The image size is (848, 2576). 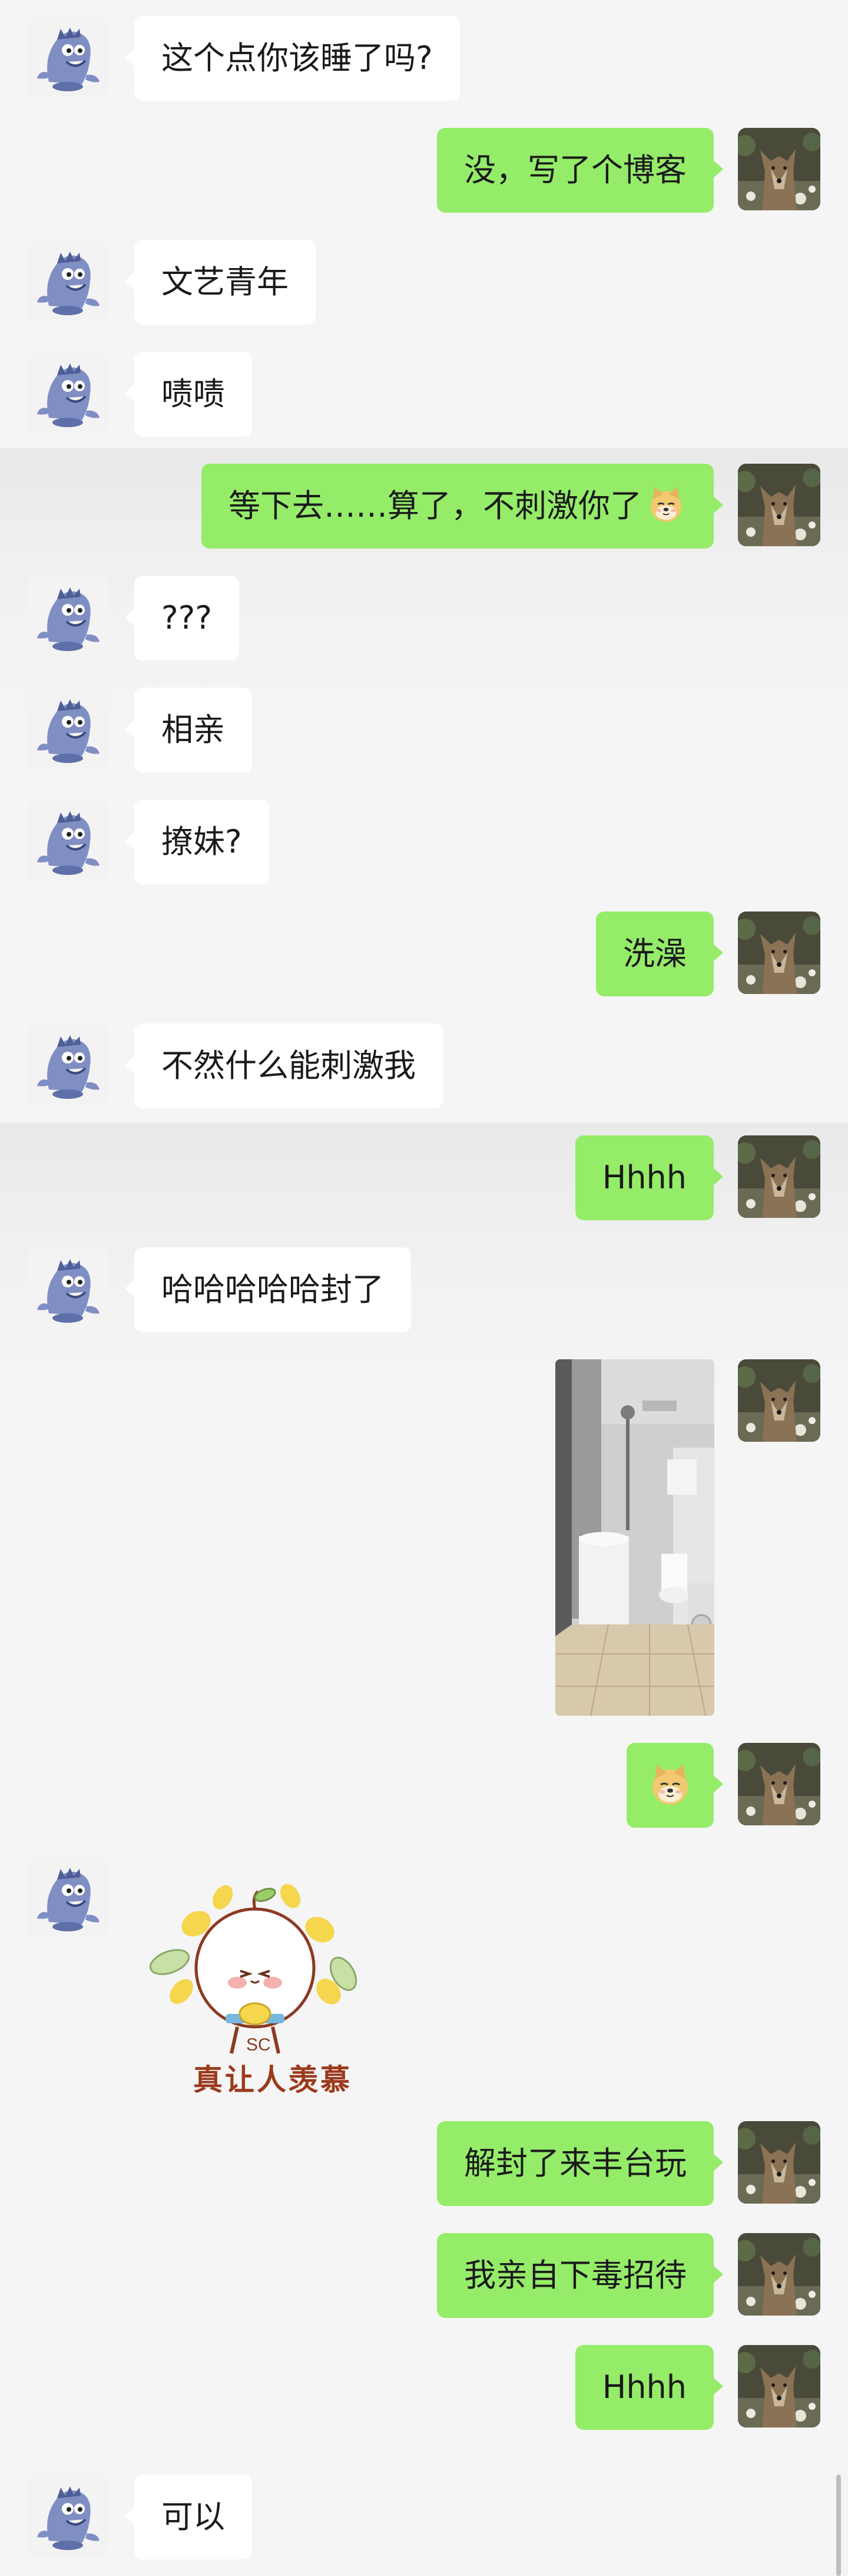 I want to click on message-bubble: 没，写了个博客, so click(x=580, y=170).